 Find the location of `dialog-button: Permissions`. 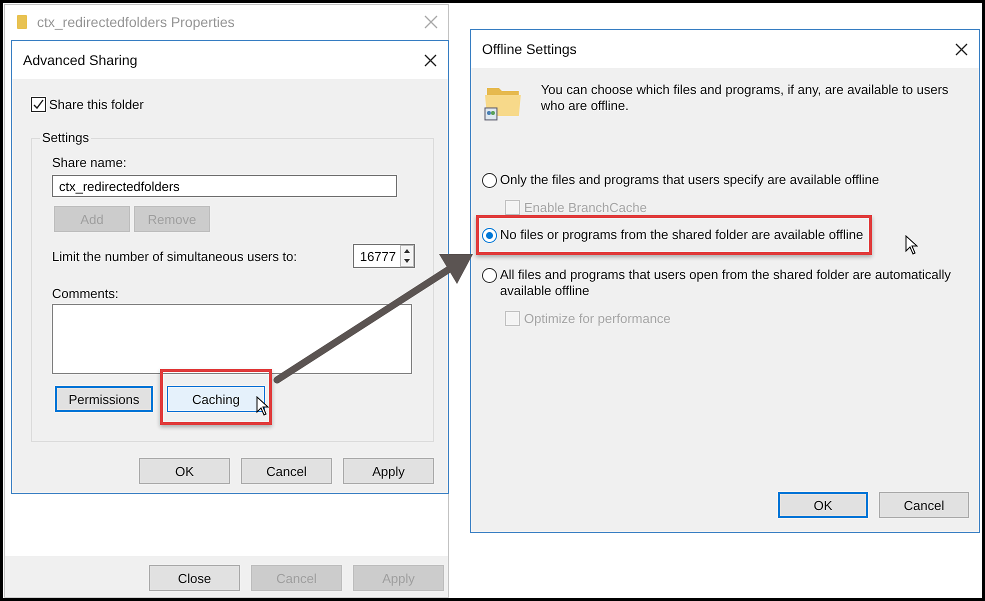

dialog-button: Permissions is located at coordinates (104, 399).